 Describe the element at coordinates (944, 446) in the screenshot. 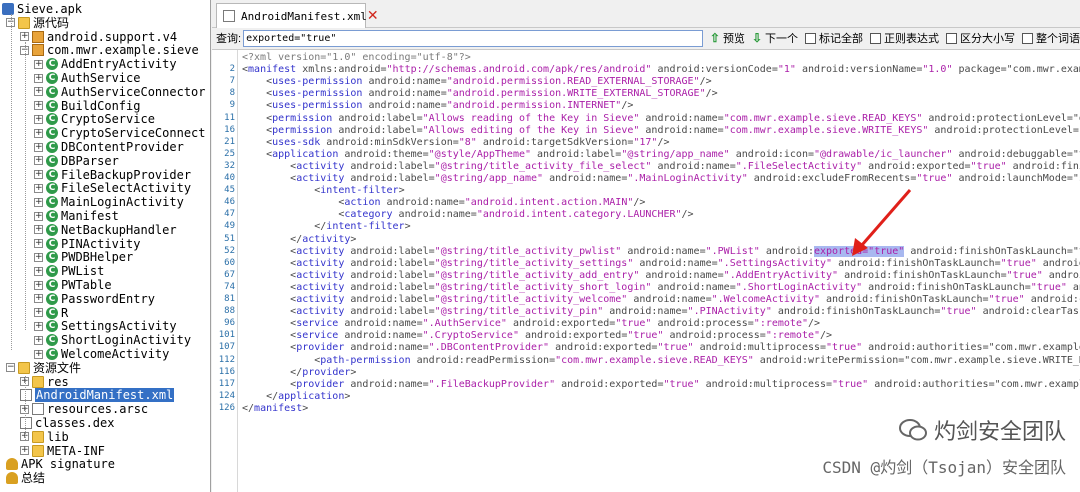

I see `watermark: 灼剑安全团队 CSDN @灼剑（Tsojan）安全团队` at that location.